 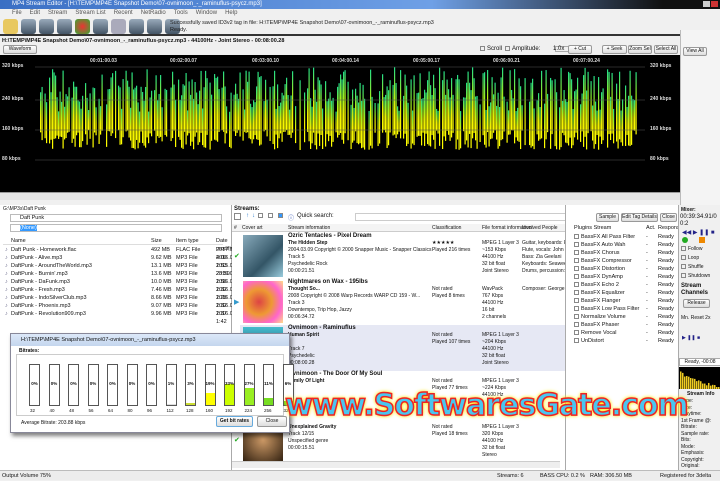 I want to click on plugin-row: BassFX Distortion - Ready, so click(x=626, y=269).